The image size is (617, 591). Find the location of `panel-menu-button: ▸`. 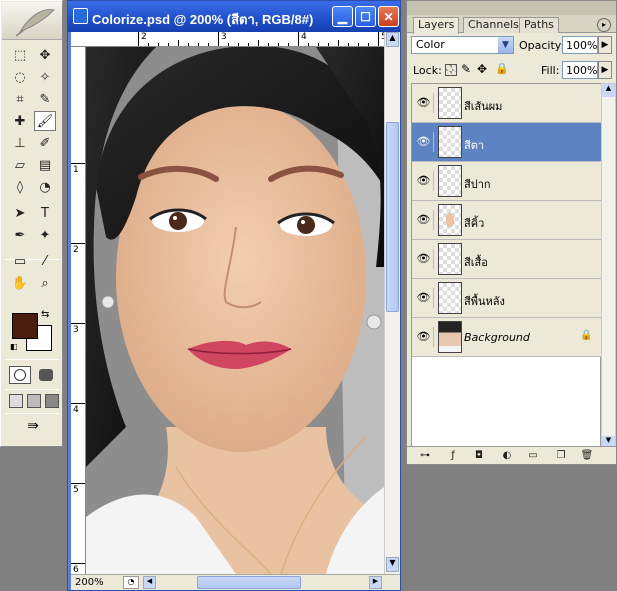

panel-menu-button: ▸ is located at coordinates (604, 25).